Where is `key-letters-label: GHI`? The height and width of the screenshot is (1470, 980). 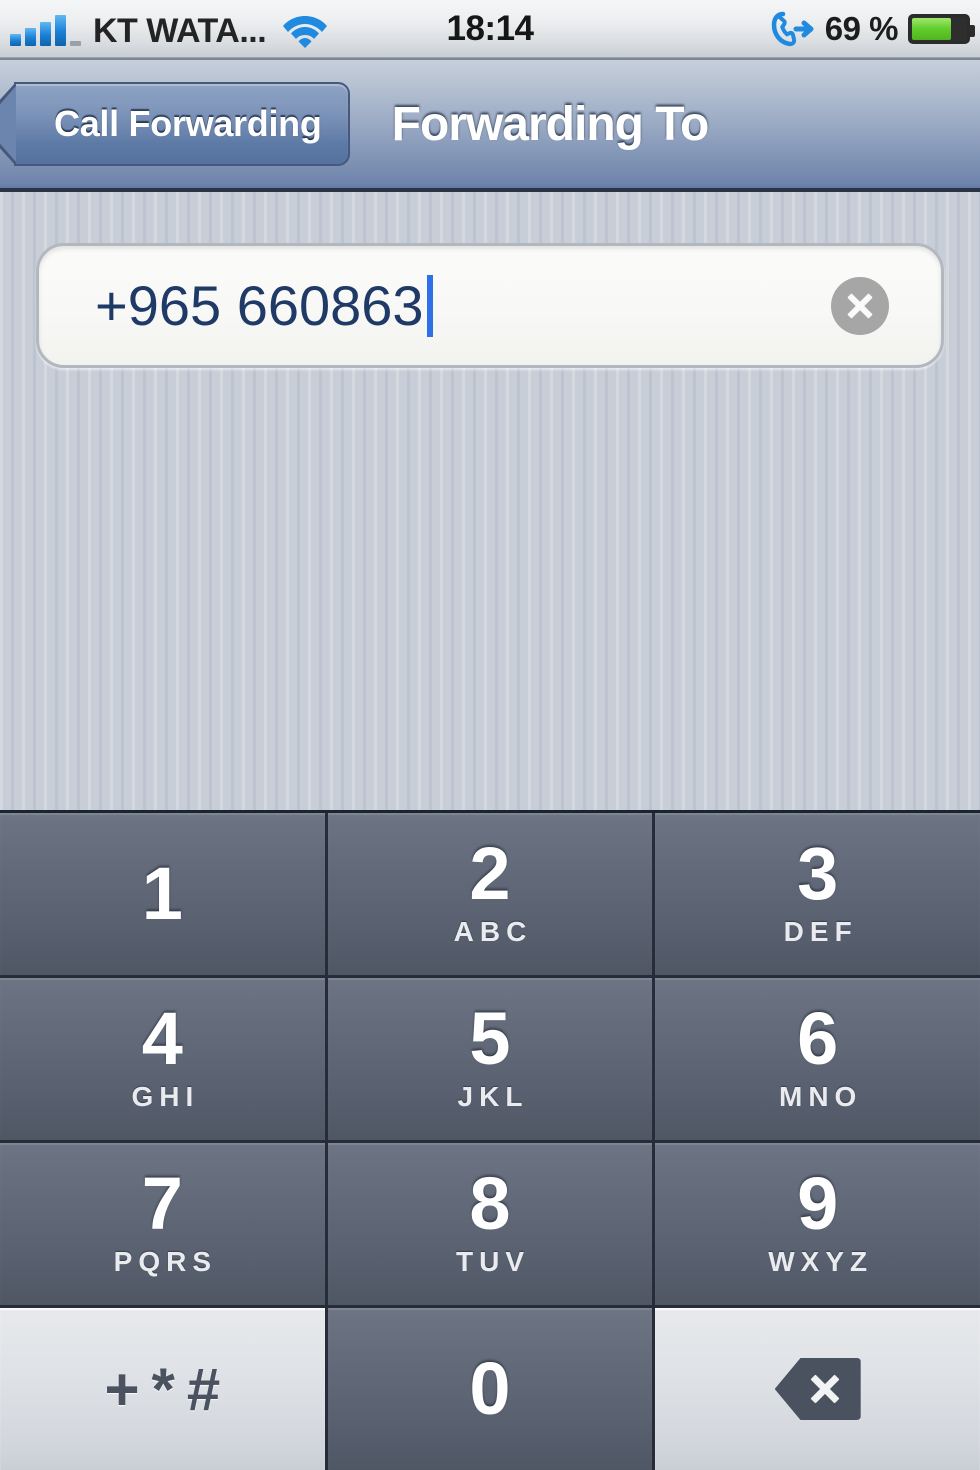 key-letters-label: GHI is located at coordinates (165, 1097).